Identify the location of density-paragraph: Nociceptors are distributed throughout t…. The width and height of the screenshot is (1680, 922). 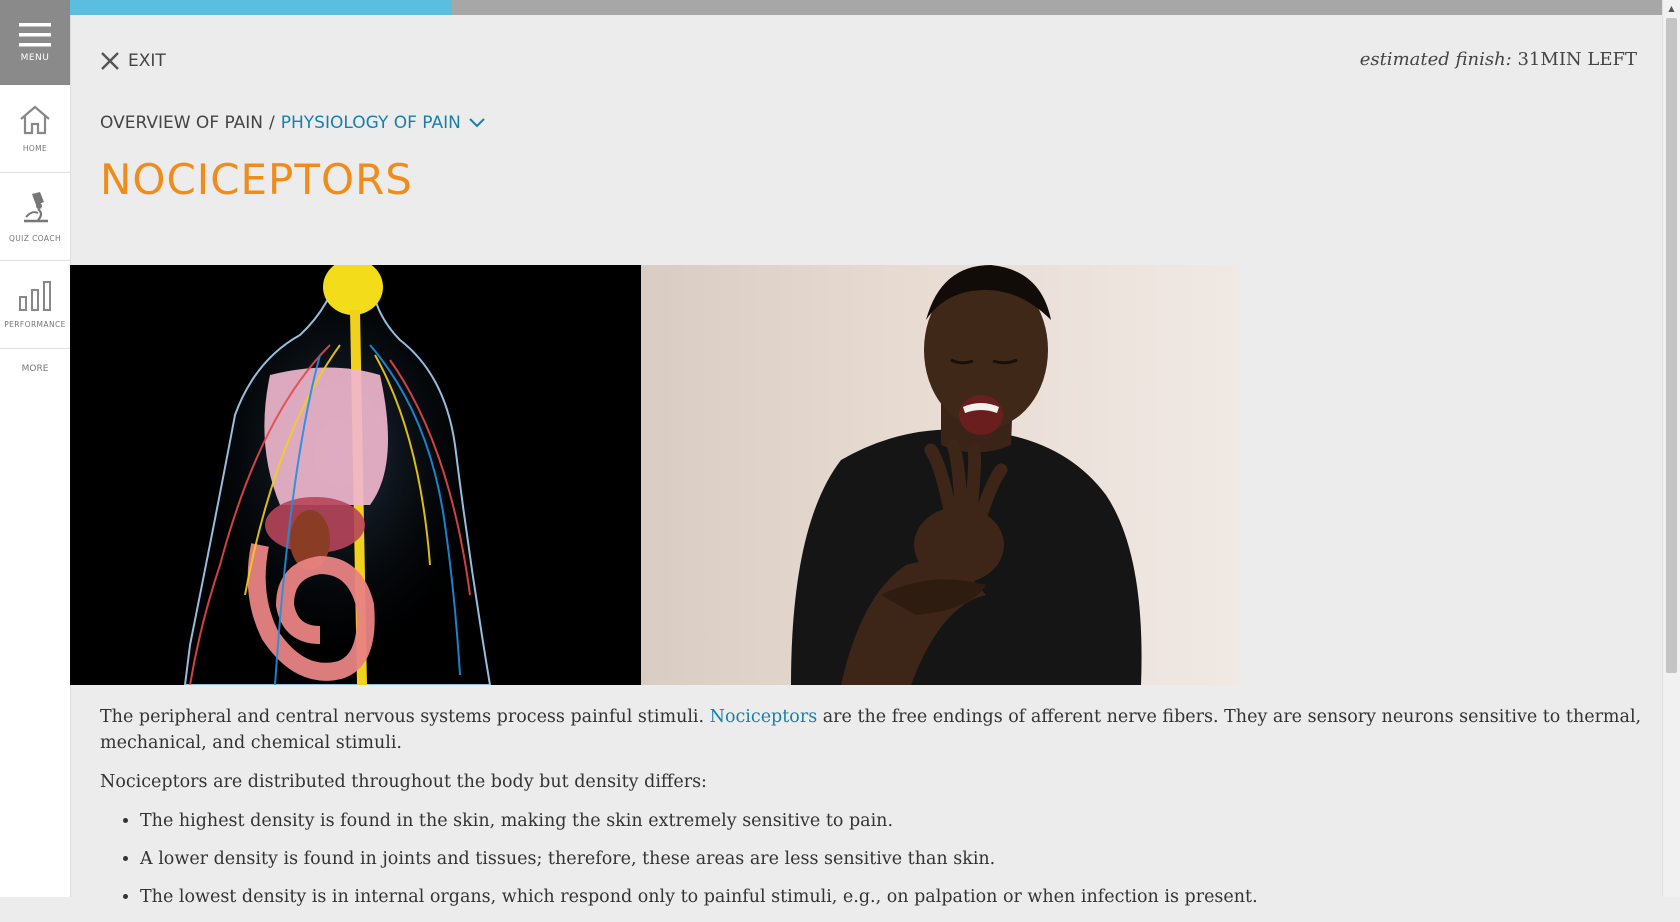
(403, 782).